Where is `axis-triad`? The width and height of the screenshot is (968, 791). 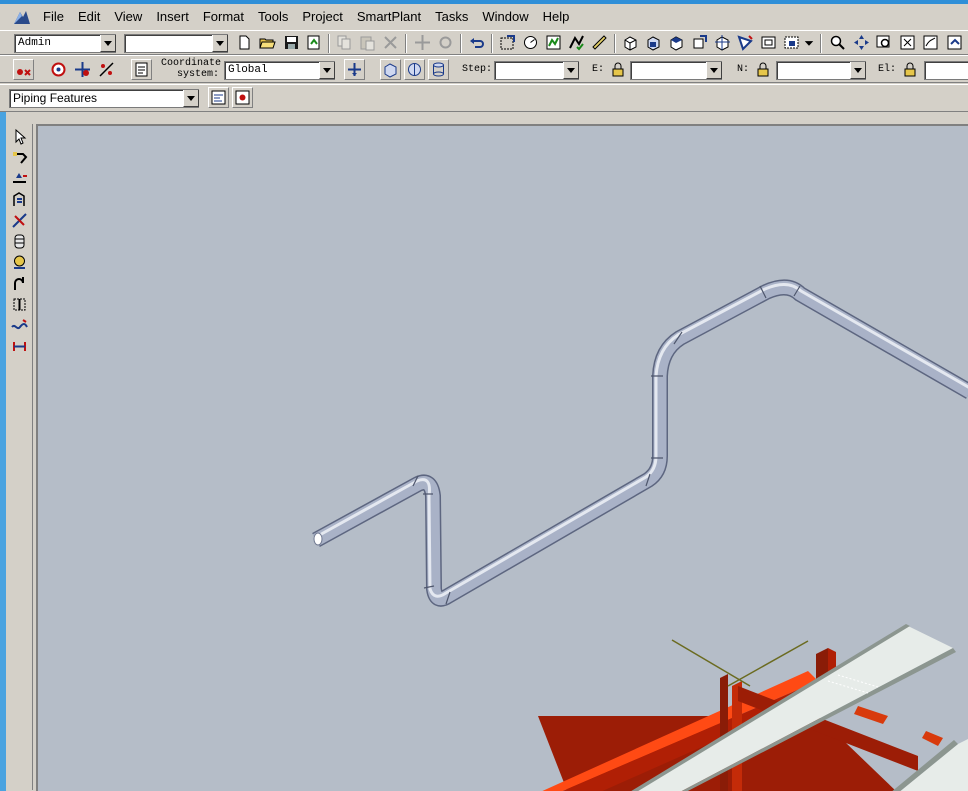 axis-triad is located at coordinates (740, 663).